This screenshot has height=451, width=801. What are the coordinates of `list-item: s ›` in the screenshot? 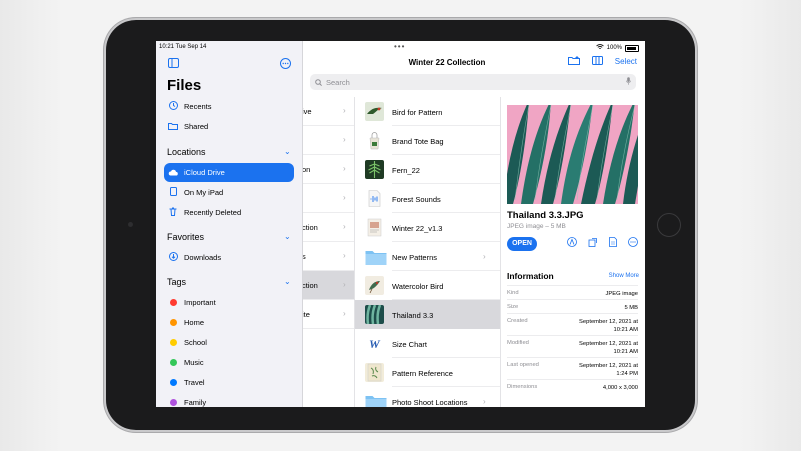 It's located at (328, 256).